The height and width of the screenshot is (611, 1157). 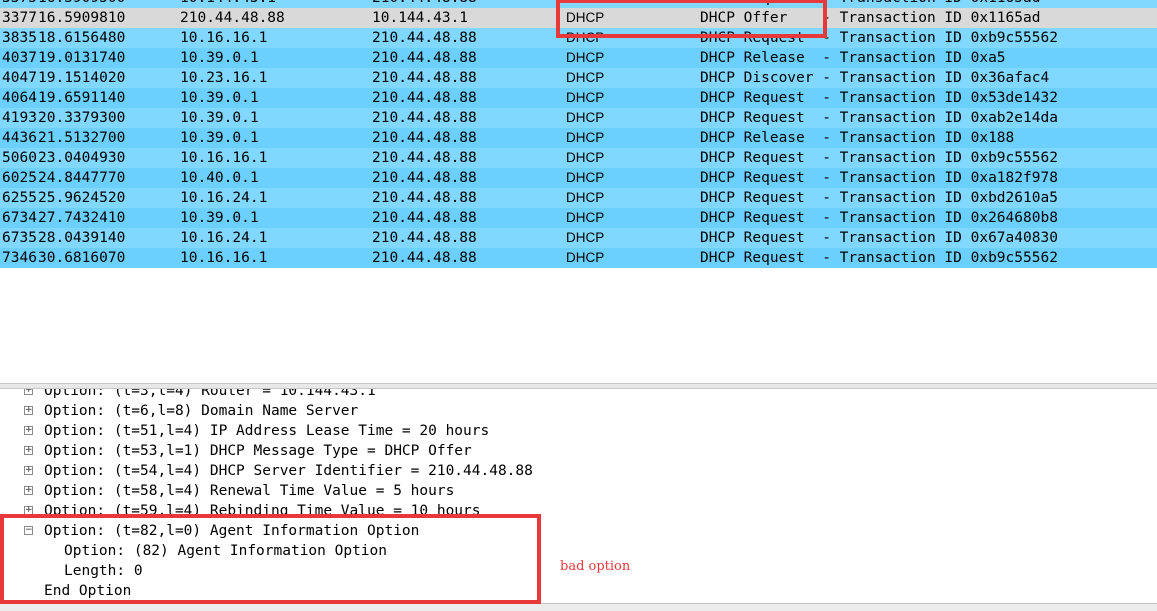 I want to click on packet-info: DHCP Request - Transaction ID 0xa182f978, so click(x=879, y=178).